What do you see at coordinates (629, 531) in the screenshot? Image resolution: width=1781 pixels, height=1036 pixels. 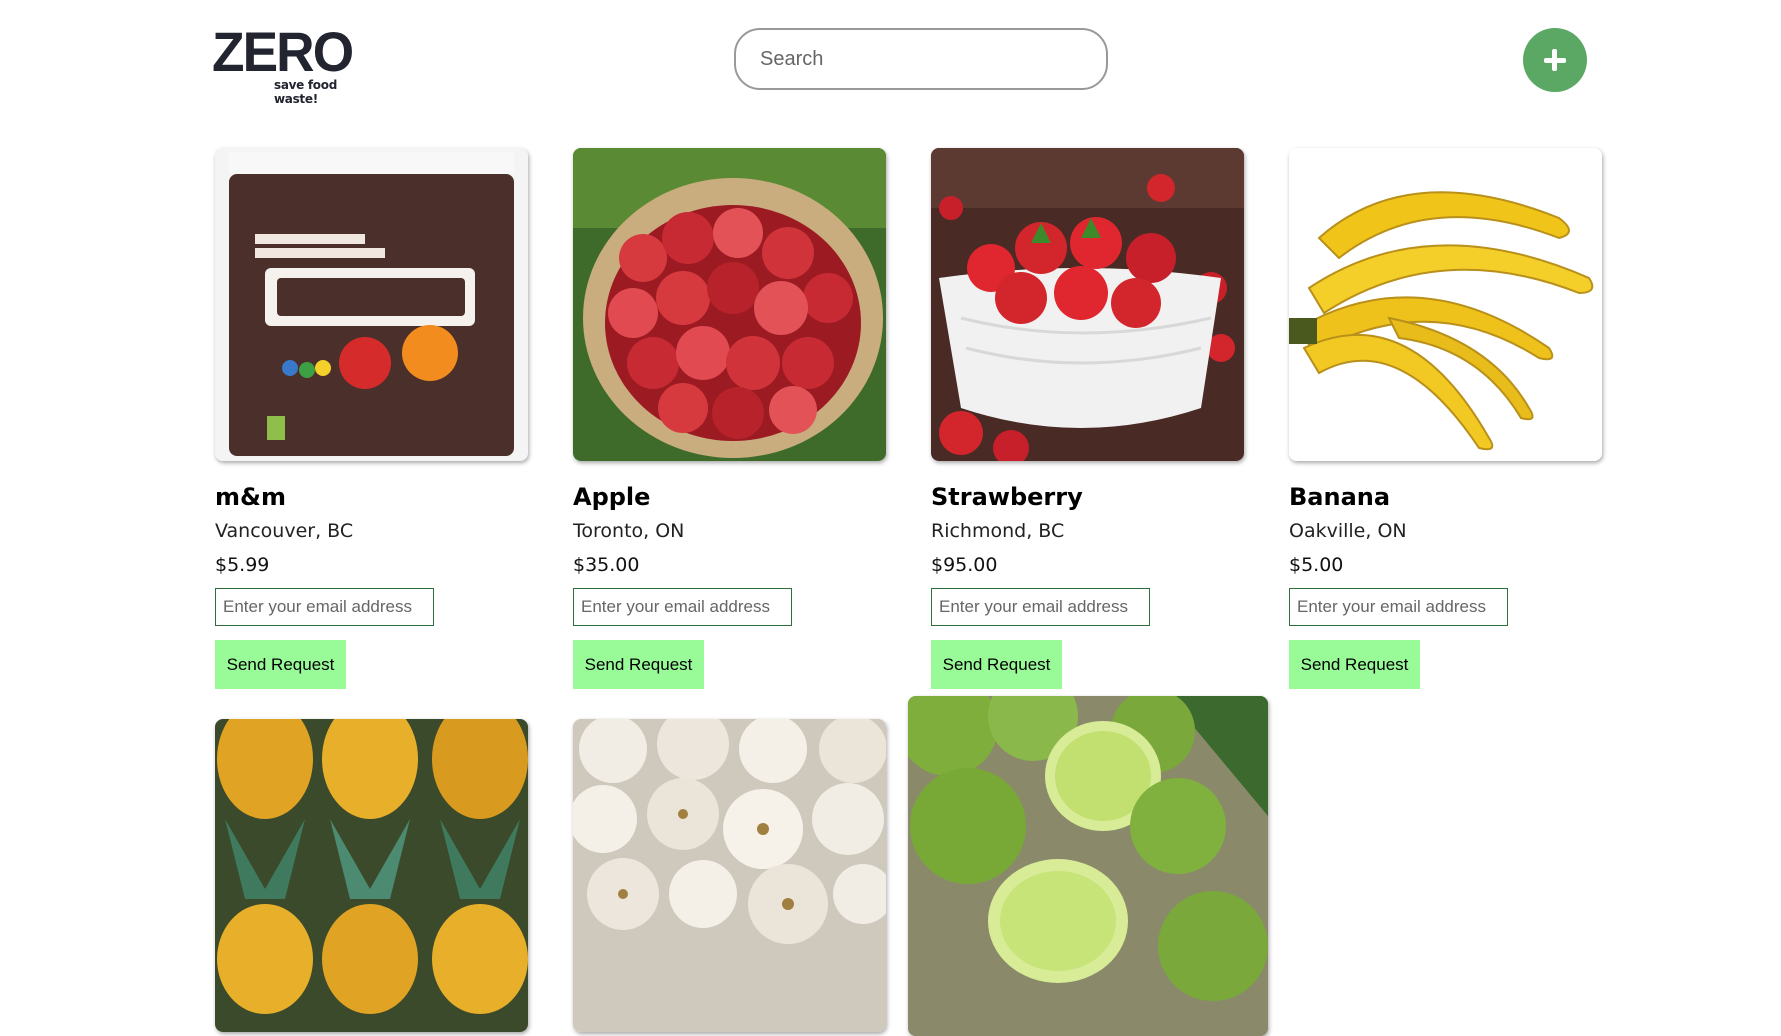 I see `product-location: Toronto, ON` at bounding box center [629, 531].